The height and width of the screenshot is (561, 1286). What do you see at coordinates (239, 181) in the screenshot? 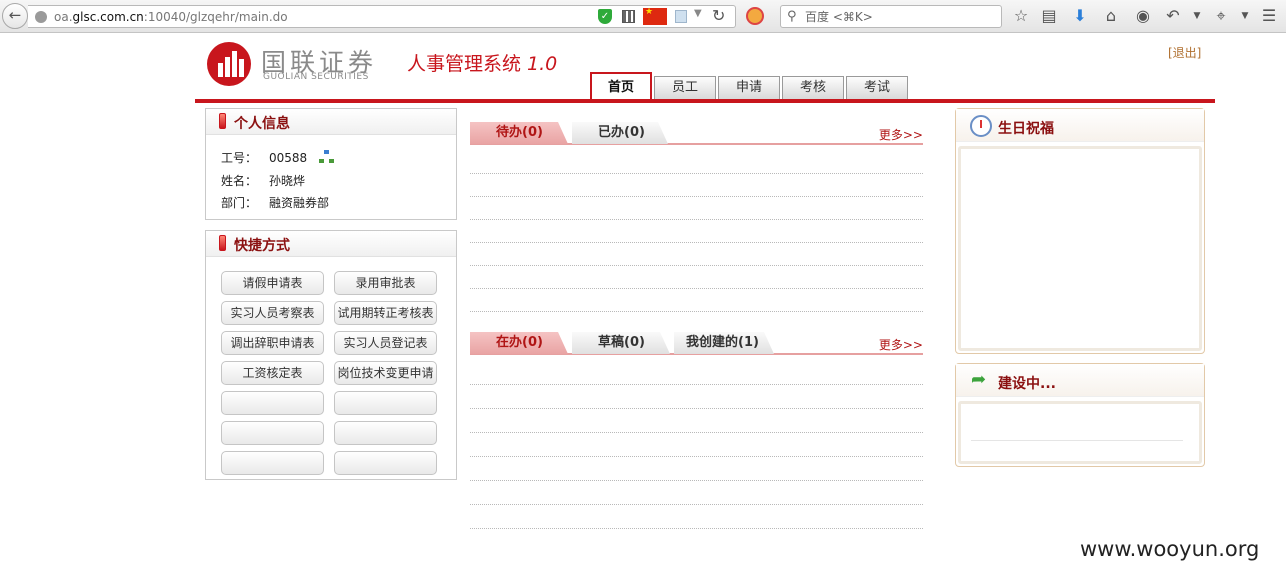
I see `info-label: 姓名：` at bounding box center [239, 181].